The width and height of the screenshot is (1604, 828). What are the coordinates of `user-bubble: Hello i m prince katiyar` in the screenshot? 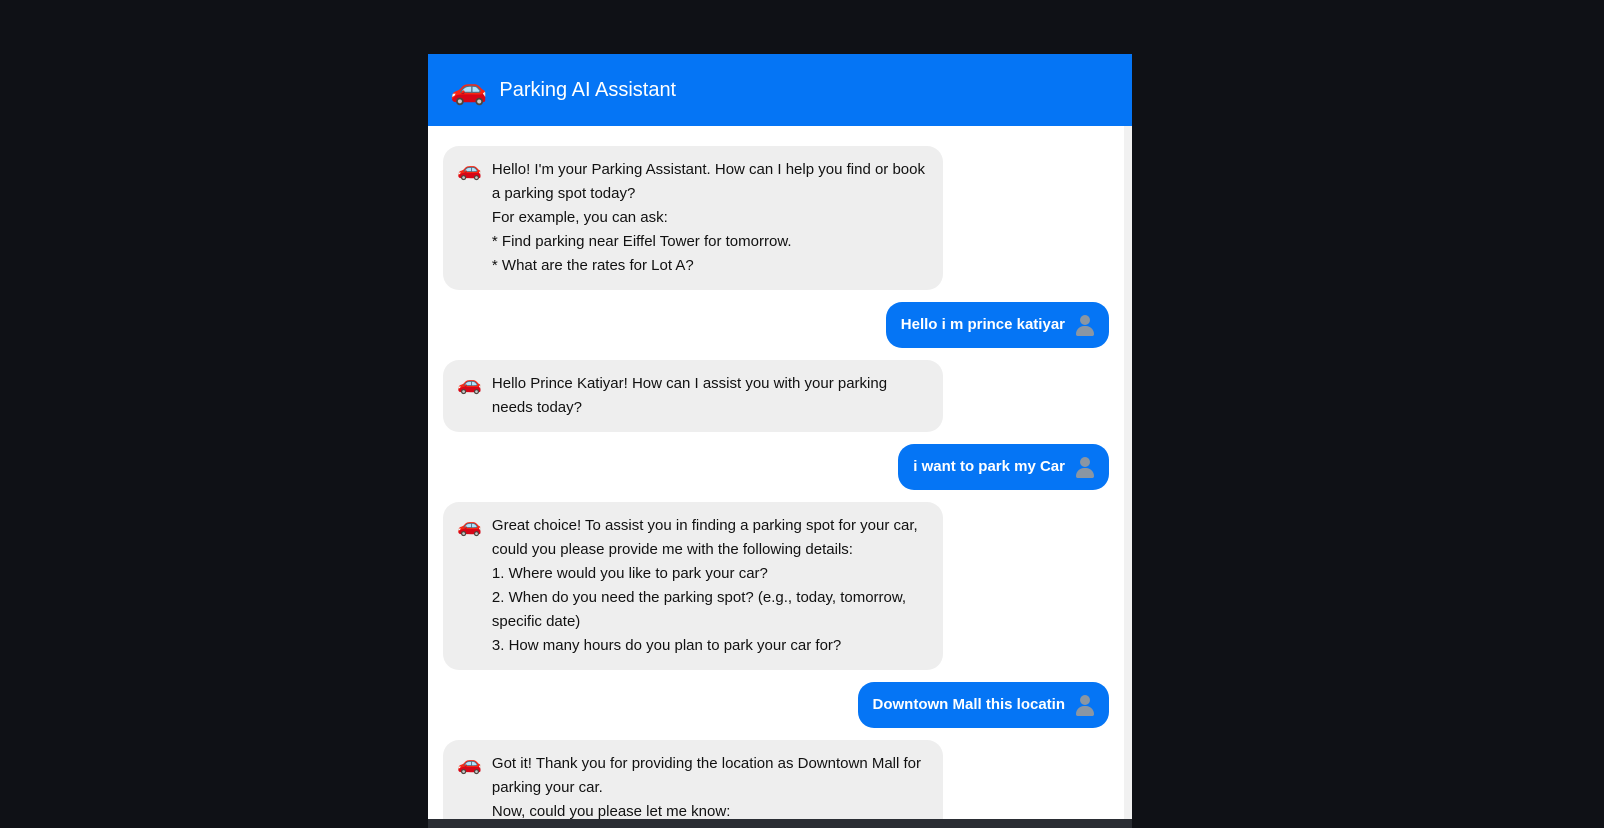 It's located at (997, 325).